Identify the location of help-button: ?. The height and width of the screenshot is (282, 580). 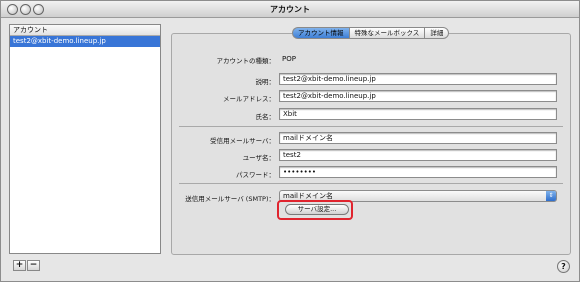
(563, 266).